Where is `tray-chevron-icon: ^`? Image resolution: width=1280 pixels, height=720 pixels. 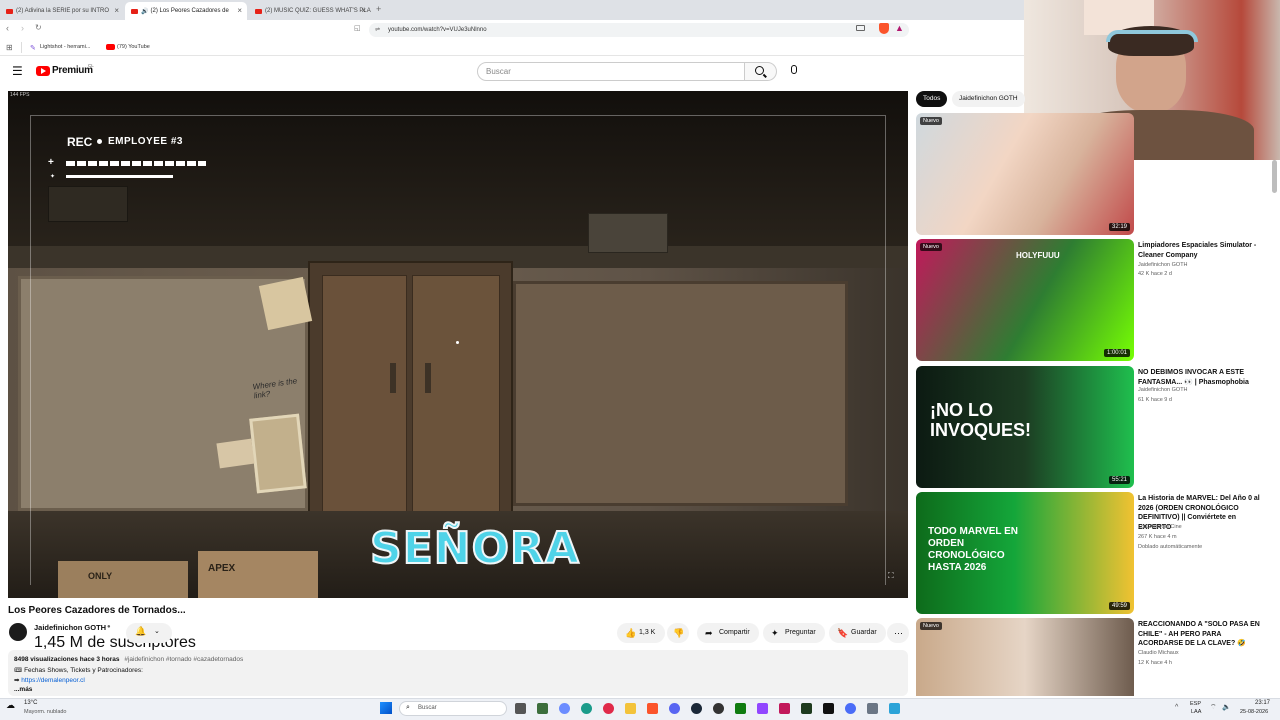
tray-chevron-icon: ^ is located at coordinates (1176, 707).